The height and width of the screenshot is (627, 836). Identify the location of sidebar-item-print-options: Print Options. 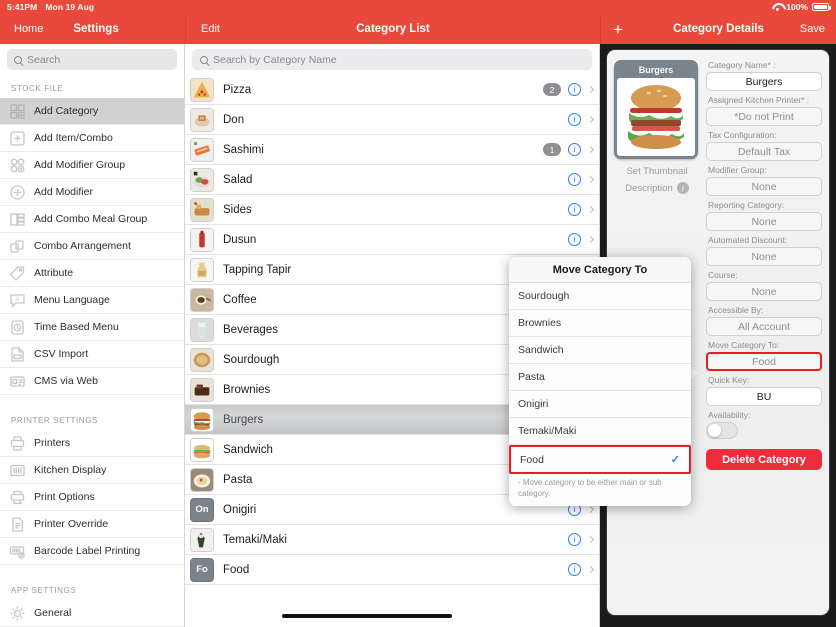
(92, 497).